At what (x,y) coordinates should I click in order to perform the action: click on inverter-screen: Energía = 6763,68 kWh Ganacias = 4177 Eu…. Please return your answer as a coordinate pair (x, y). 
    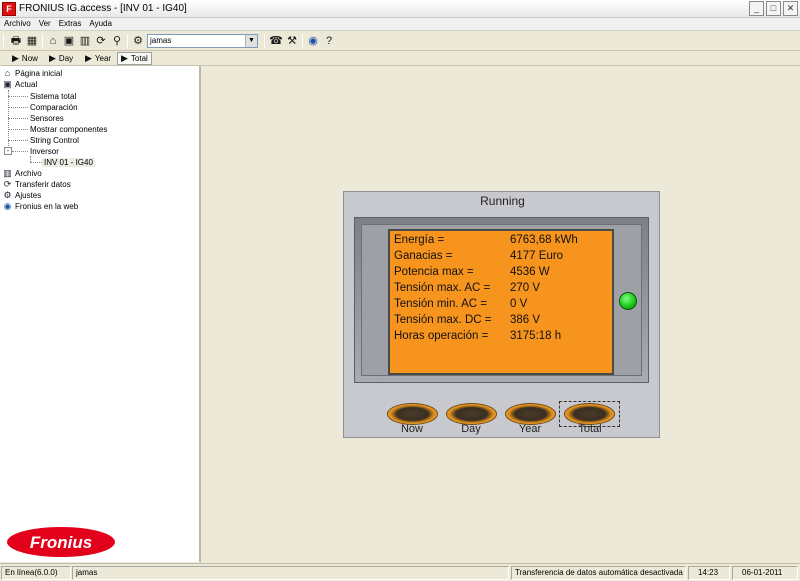
    Looking at the image, I should click on (501, 302).